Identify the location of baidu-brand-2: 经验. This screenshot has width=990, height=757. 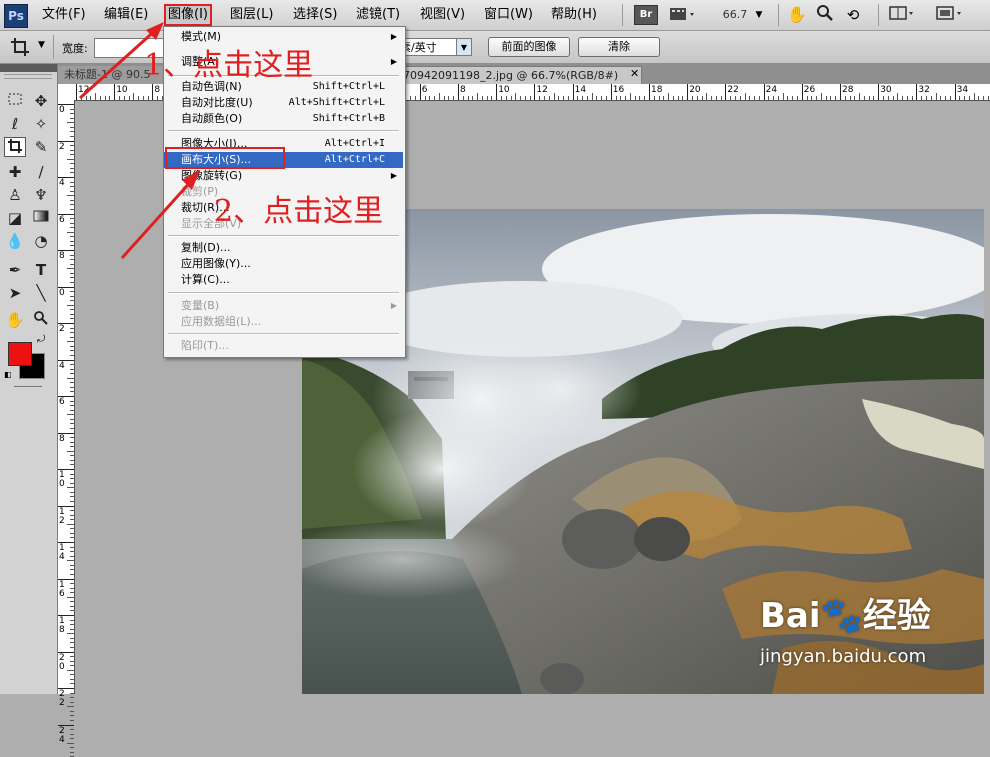
(896, 616).